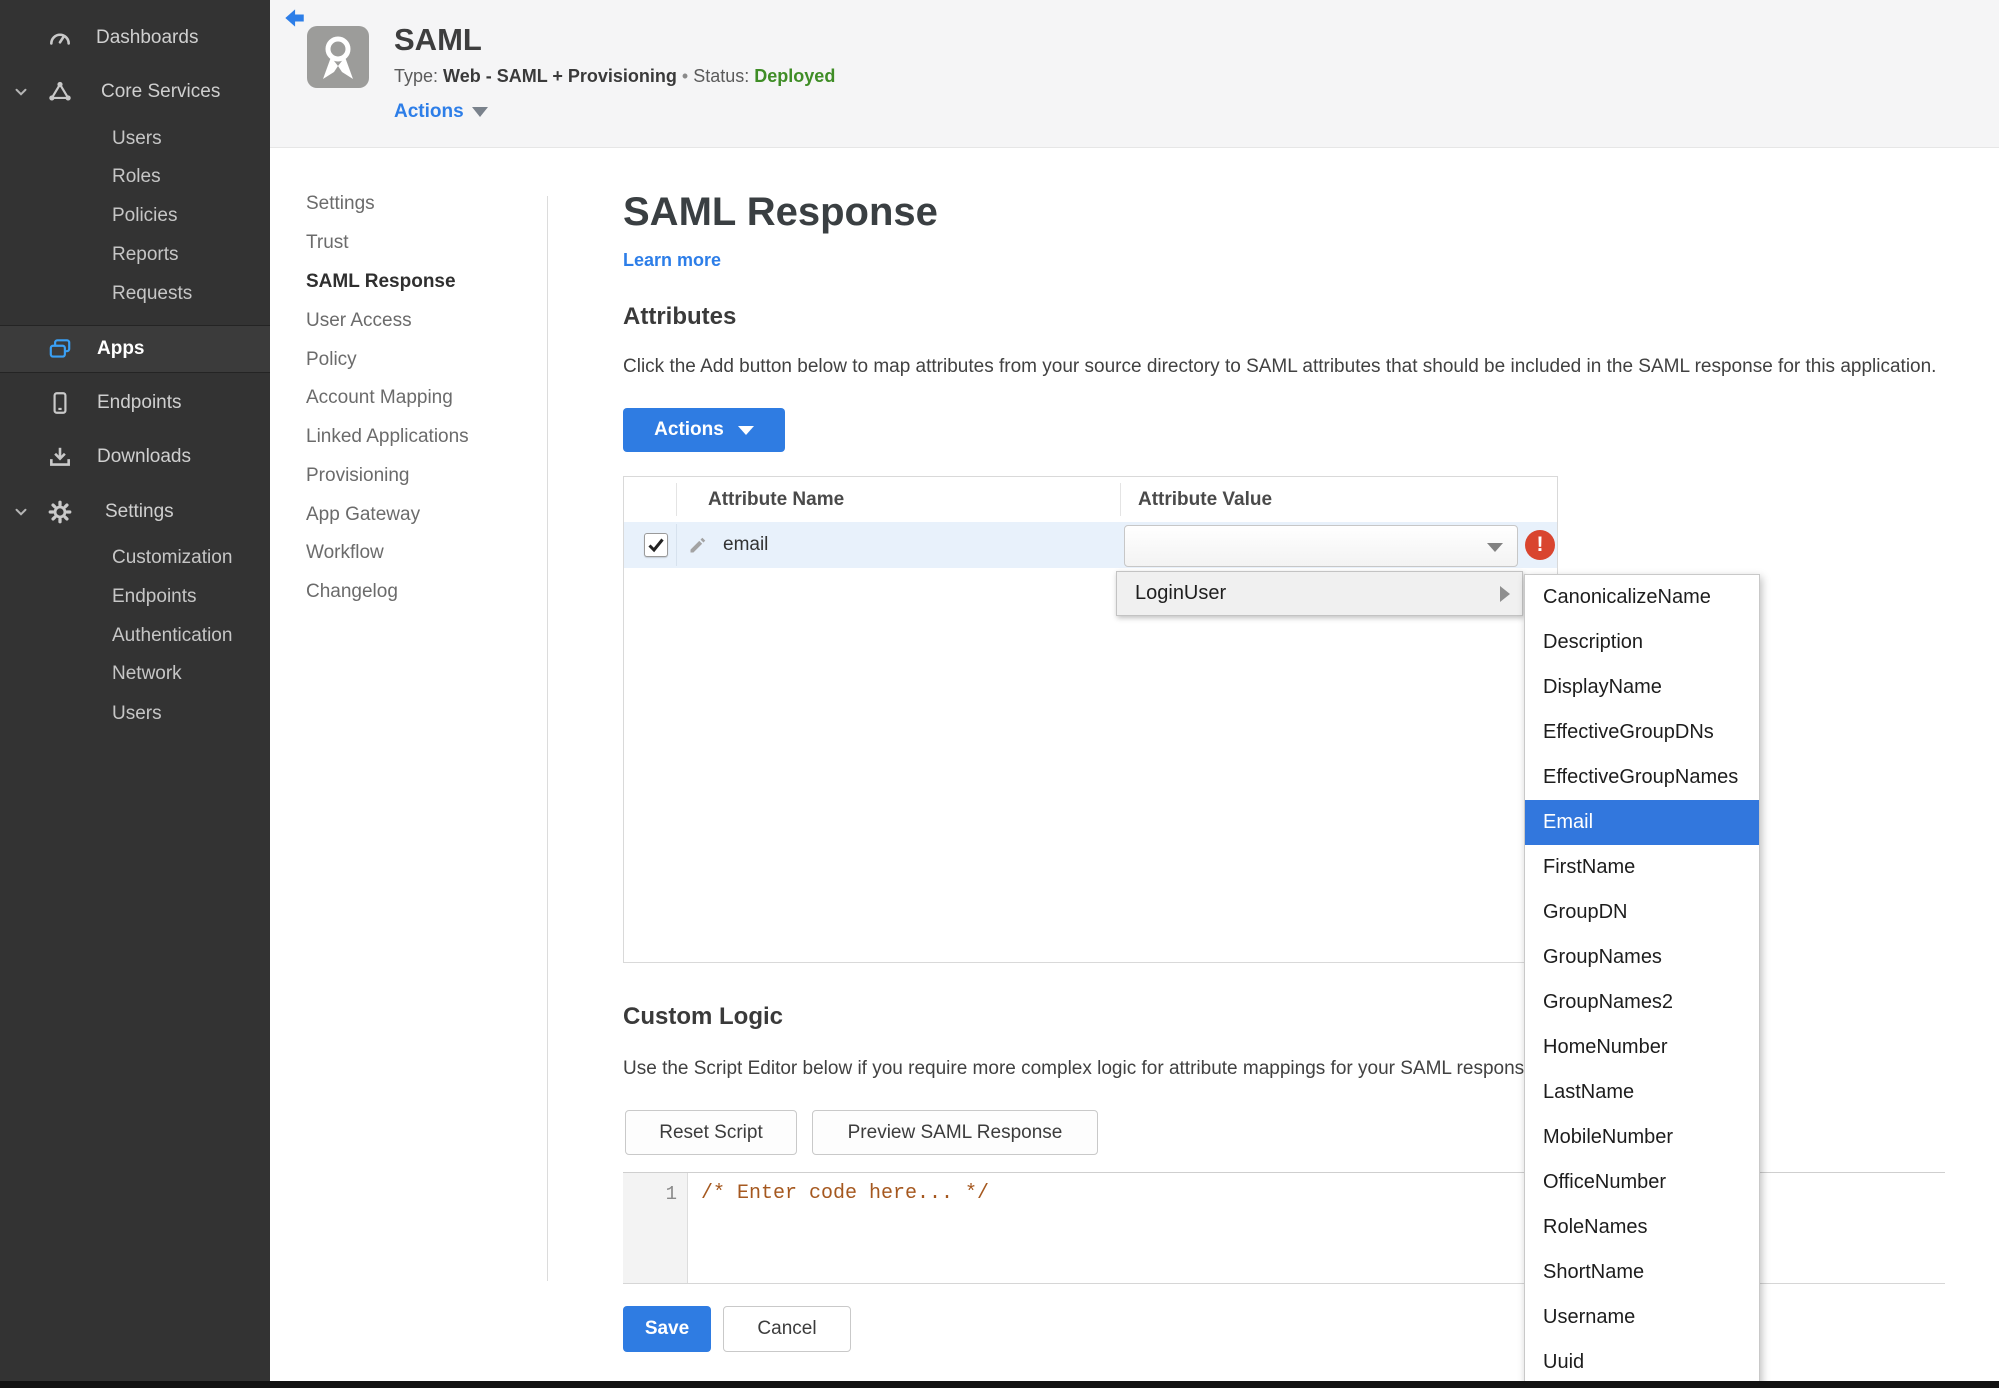  Describe the element at coordinates (438, 39) in the screenshot. I see `page-title: SAML` at that location.